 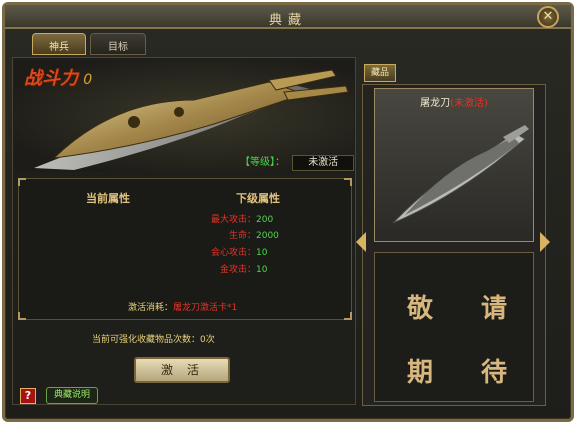 What do you see at coordinates (151, 308) in the screenshot?
I see `cost-label: 激活消耗：` at bounding box center [151, 308].